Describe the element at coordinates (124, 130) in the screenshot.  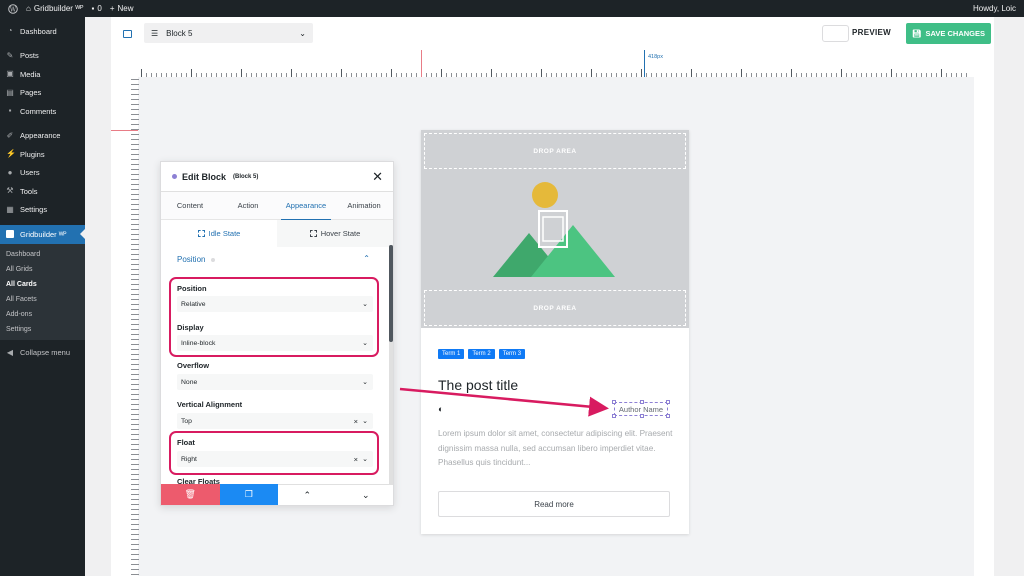
I see `vertical-ruler-guide-red` at that location.